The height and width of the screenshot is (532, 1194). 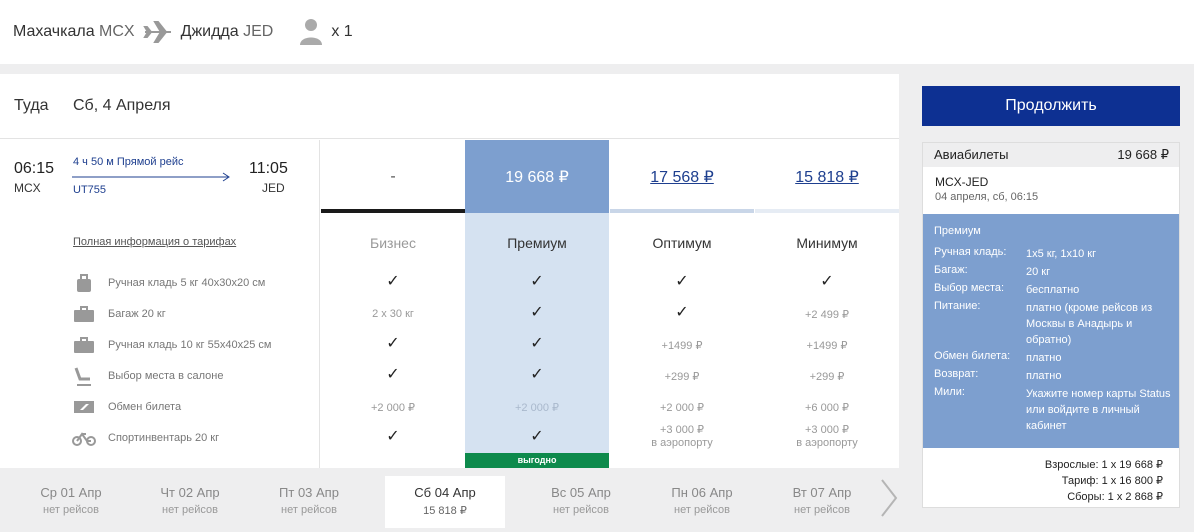 What do you see at coordinates (74, 31) in the screenshot?
I see `origin-city: Махачкала MCX` at bounding box center [74, 31].